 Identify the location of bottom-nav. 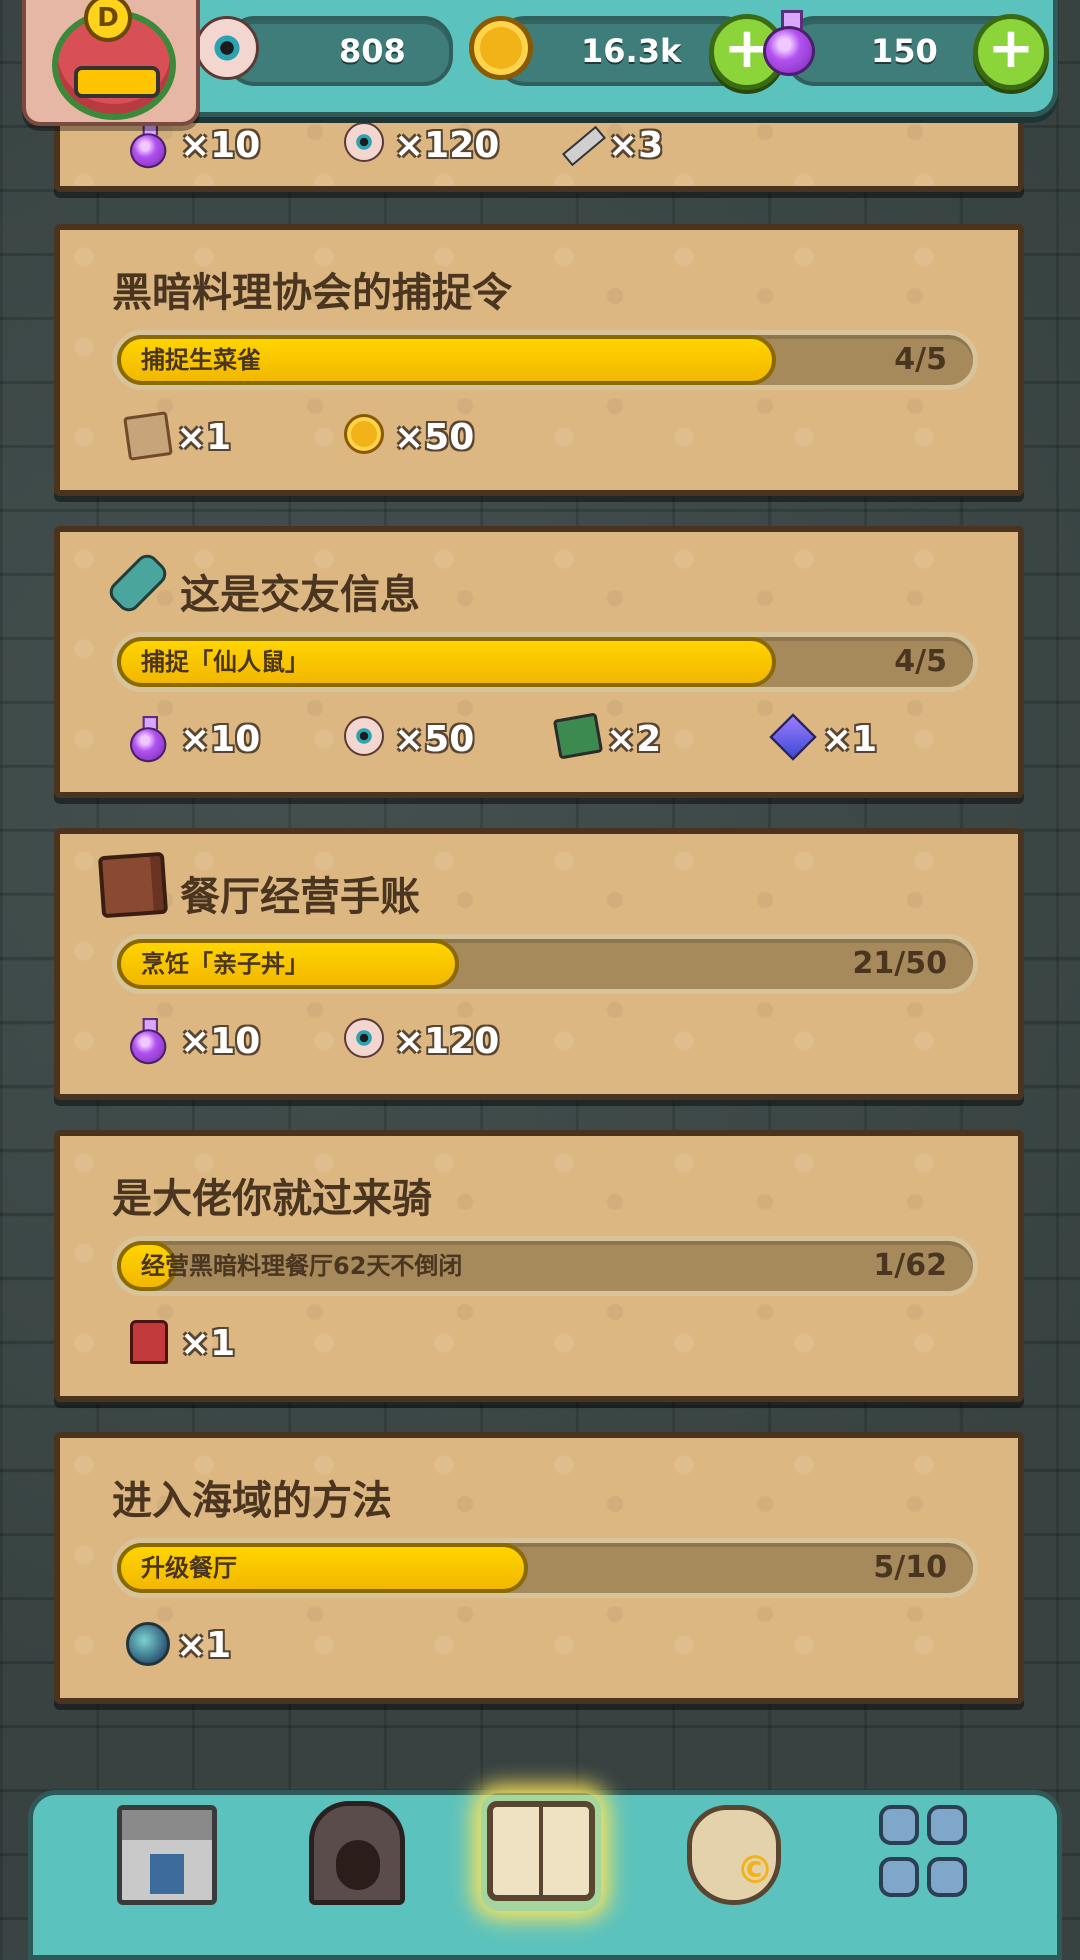
(545, 1875).